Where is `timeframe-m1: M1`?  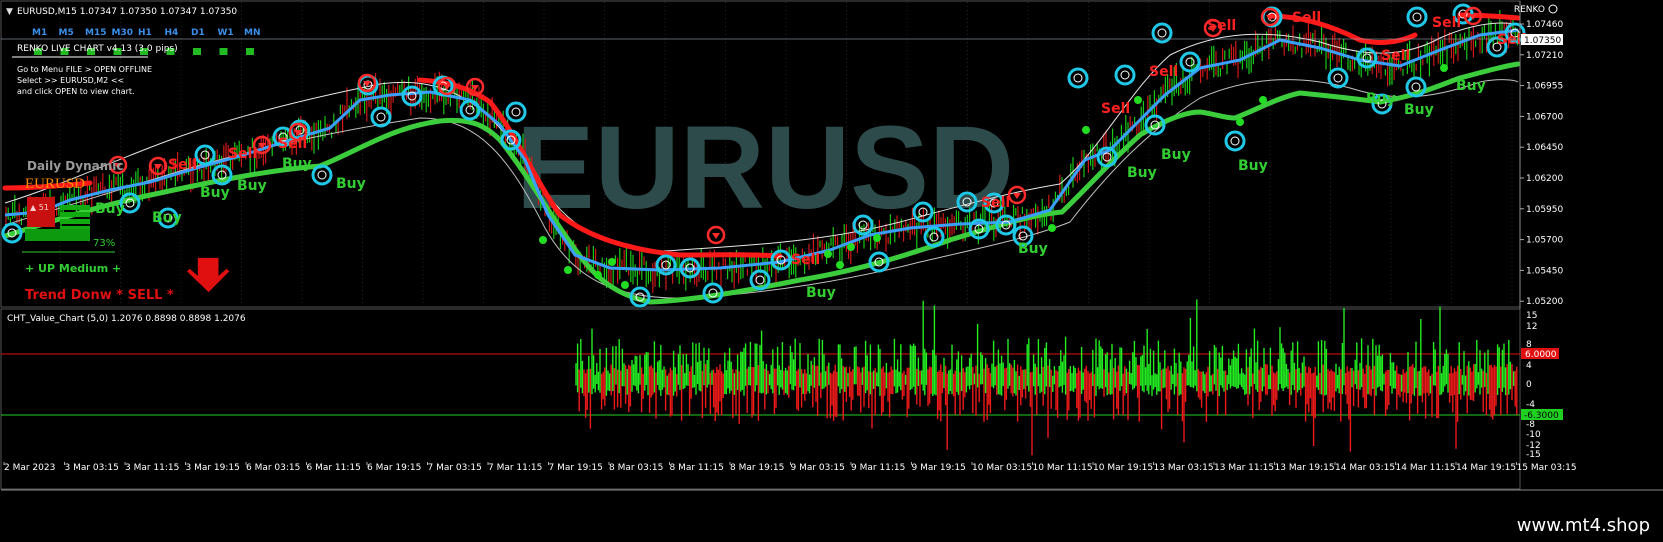 timeframe-m1: M1 is located at coordinates (39, 33).